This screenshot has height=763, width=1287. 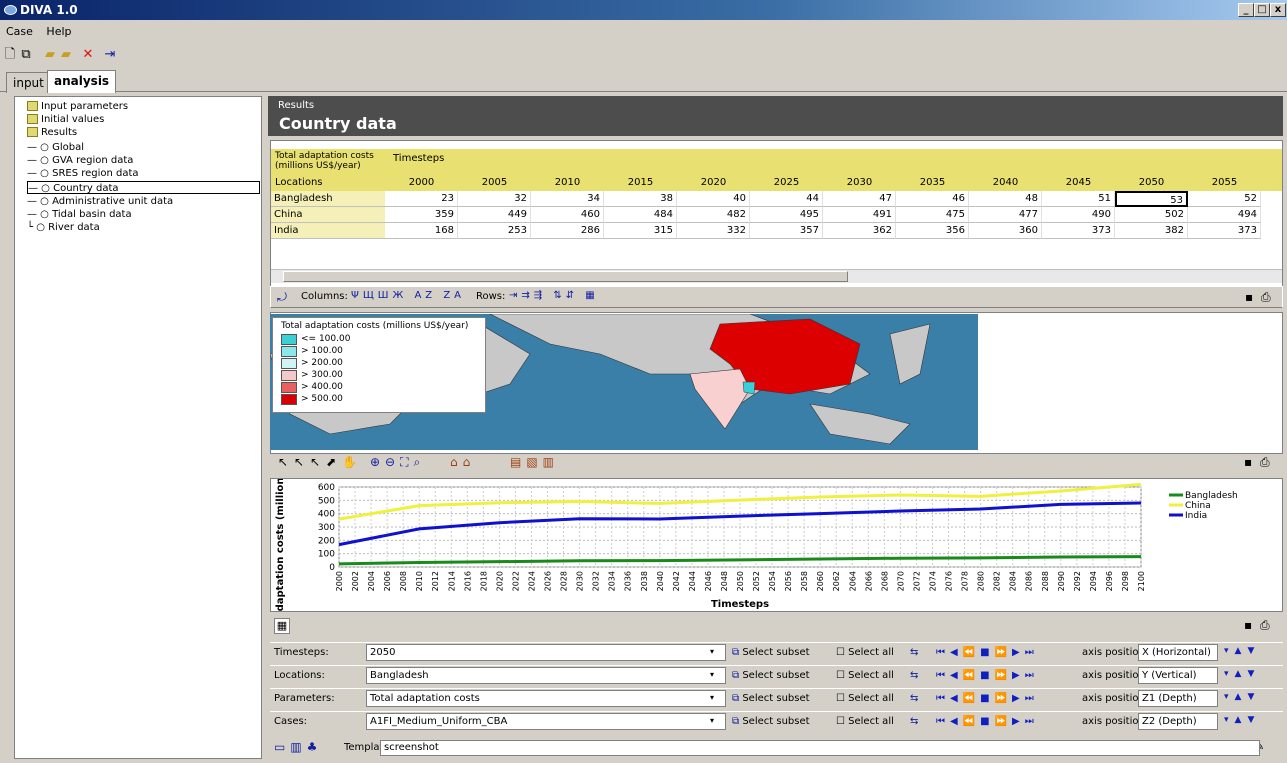 What do you see at coordinates (1178, 675) in the screenshot?
I see `axis-position-select: Y (Vertical)` at bounding box center [1178, 675].